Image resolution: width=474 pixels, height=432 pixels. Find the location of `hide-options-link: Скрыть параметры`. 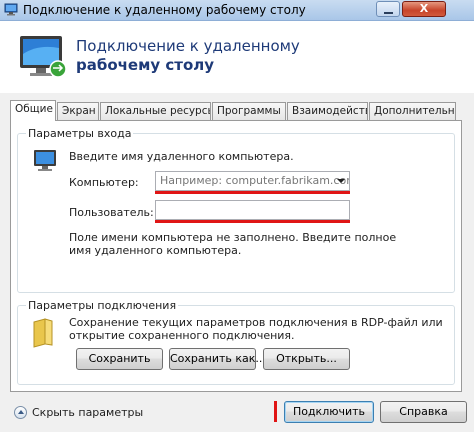

hide-options-link: Скрыть параметры is located at coordinates (87, 412).